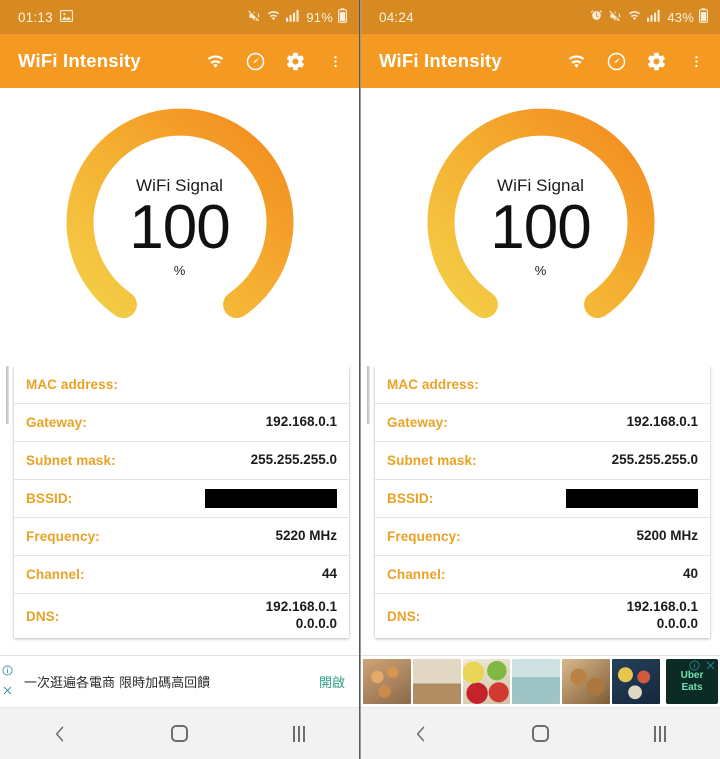 The height and width of the screenshot is (759, 720). What do you see at coordinates (662, 422) in the screenshot?
I see `info-row-value: 192.168.0.1` at bounding box center [662, 422].